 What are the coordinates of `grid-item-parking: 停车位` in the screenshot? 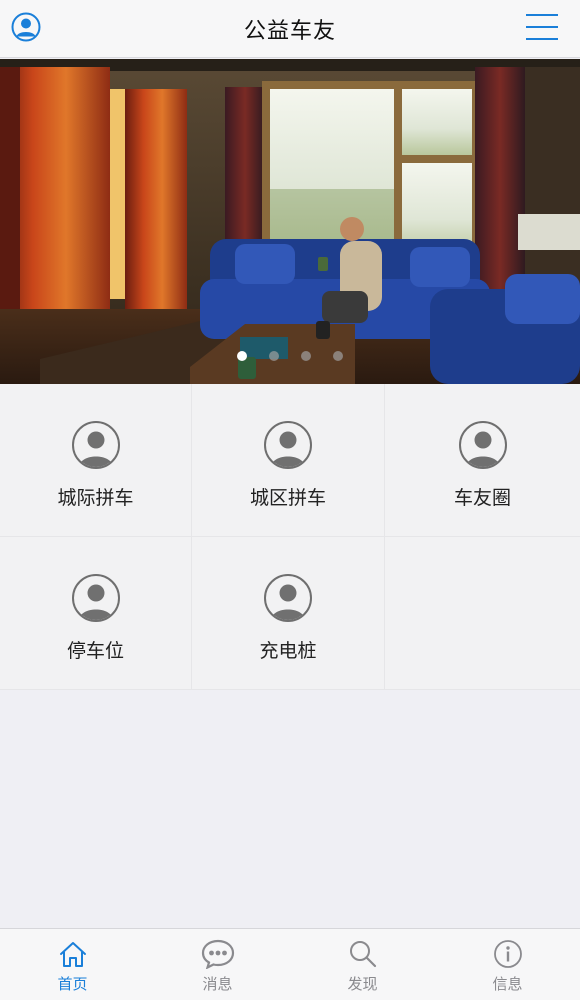 It's located at (96, 613).